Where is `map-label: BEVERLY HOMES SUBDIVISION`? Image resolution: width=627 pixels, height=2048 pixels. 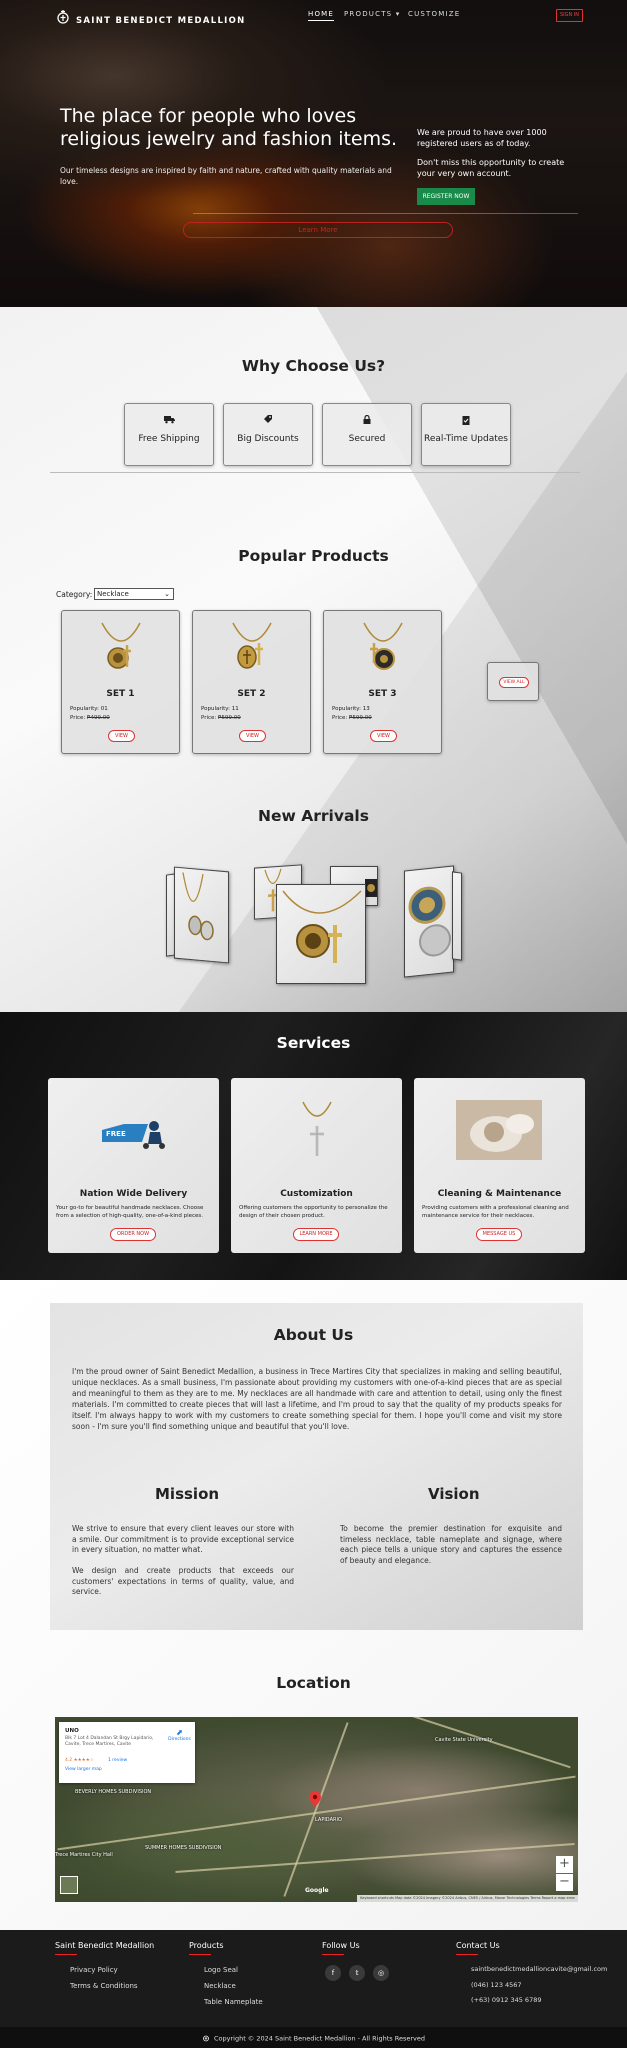
map-label: BEVERLY HOMES SUBDIVISION is located at coordinates (113, 1792).